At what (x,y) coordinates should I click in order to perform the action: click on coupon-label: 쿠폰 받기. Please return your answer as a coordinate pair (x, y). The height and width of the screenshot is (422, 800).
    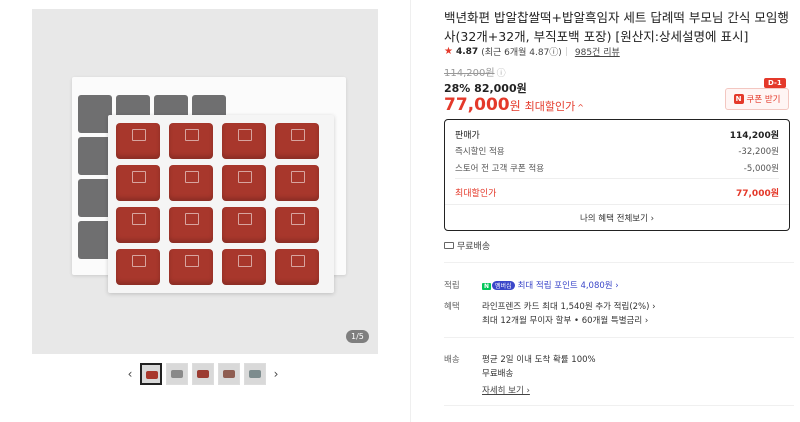
    Looking at the image, I should click on (763, 100).